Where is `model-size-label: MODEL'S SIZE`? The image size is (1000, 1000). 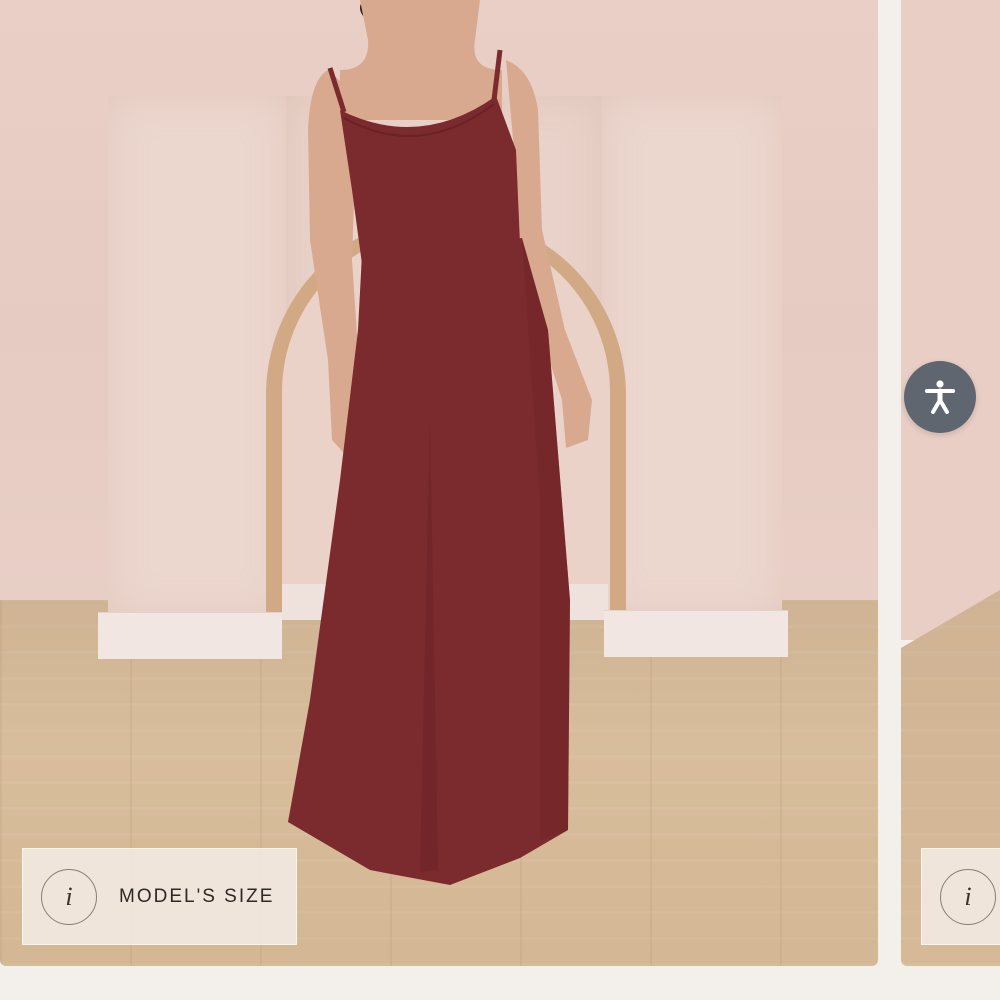 model-size-label: MODEL'S SIZE is located at coordinates (197, 896).